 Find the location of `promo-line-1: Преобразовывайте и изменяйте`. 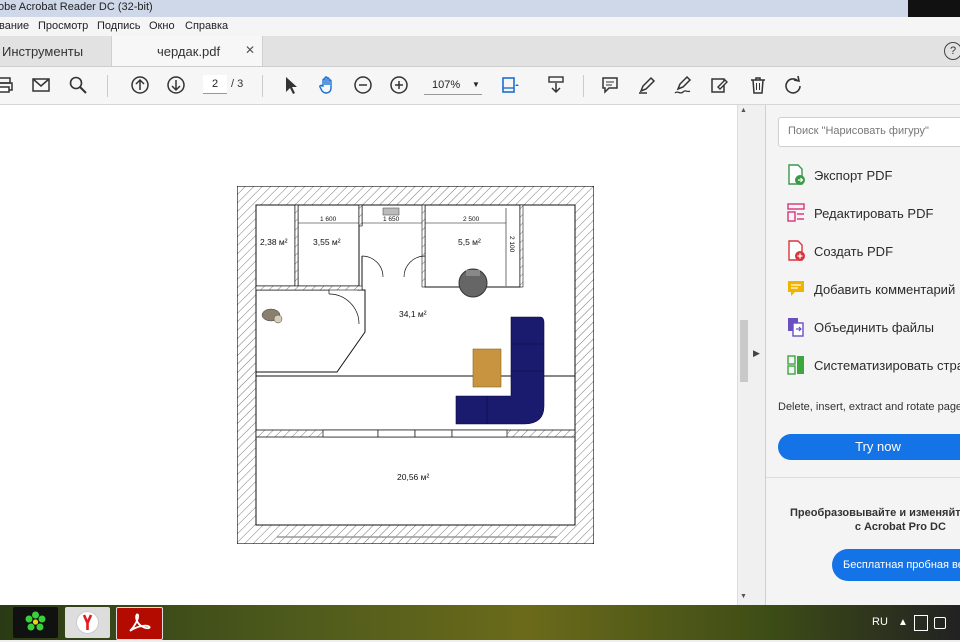

promo-line-1: Преобразовывайте и изменяйте is located at coordinates (875, 513).